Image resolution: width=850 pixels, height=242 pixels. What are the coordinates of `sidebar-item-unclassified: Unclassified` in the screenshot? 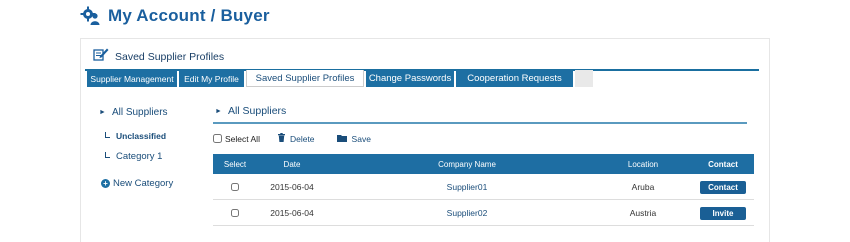 It's located at (135, 136).